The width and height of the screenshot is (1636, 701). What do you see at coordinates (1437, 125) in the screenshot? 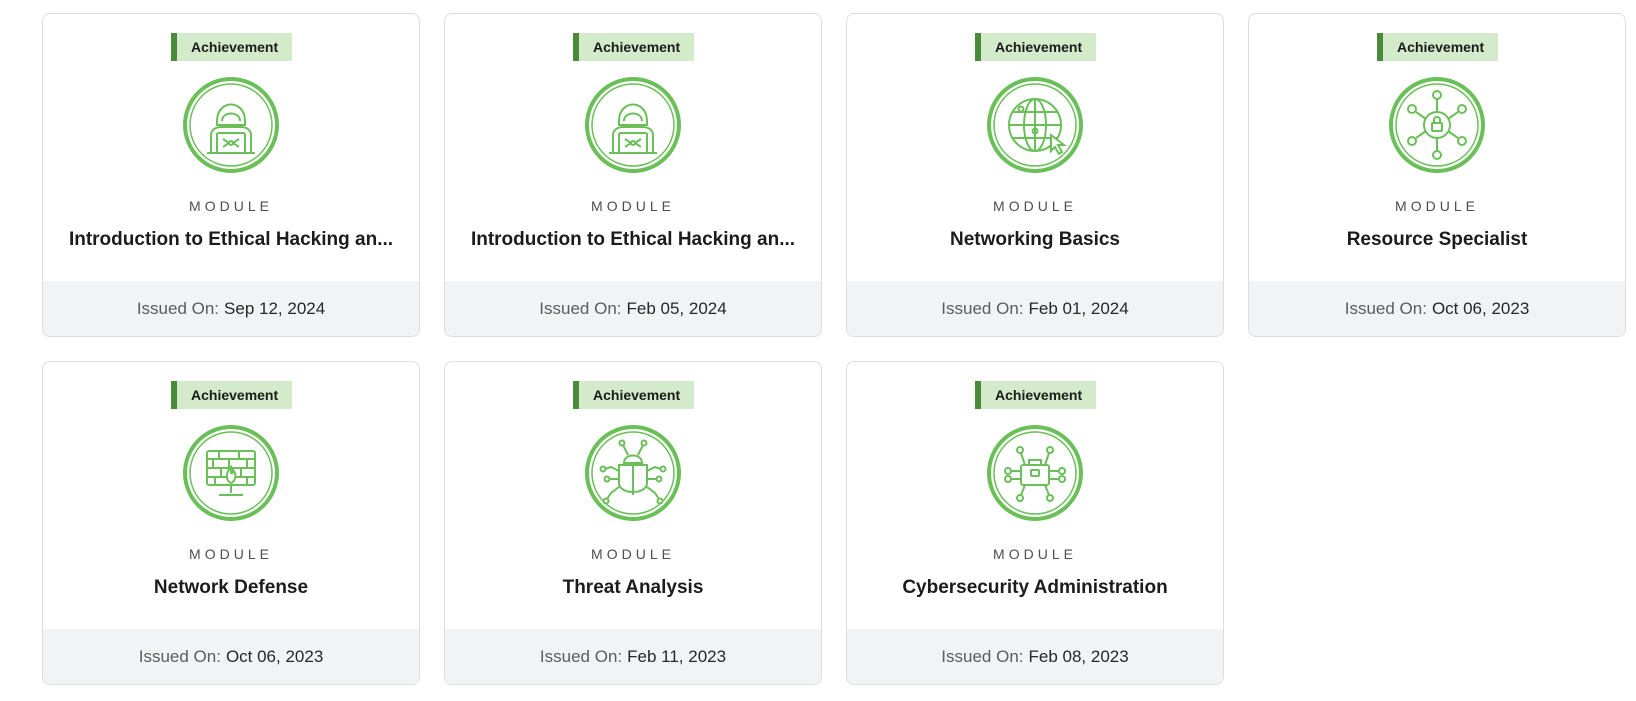
I see `network-lock-icon` at bounding box center [1437, 125].